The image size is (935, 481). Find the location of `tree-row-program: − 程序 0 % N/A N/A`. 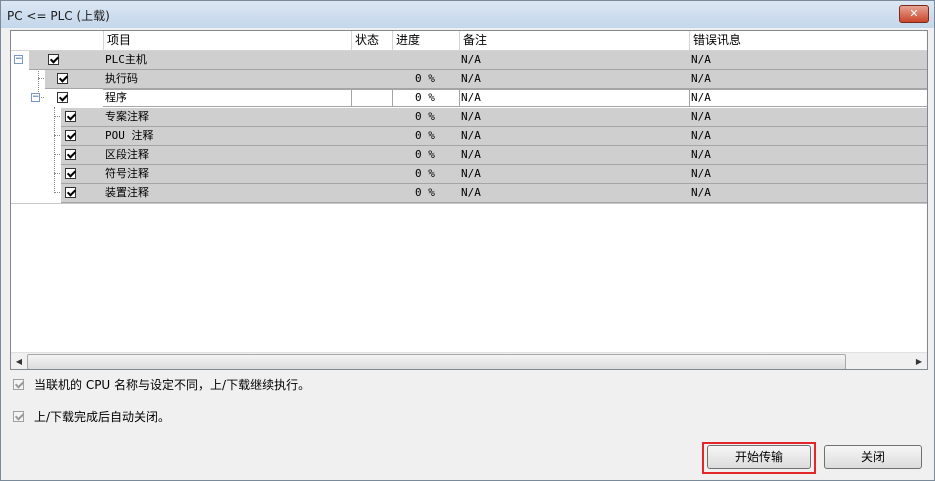

tree-row-program: − 程序 0 % N/A N/A is located at coordinates (469, 98).